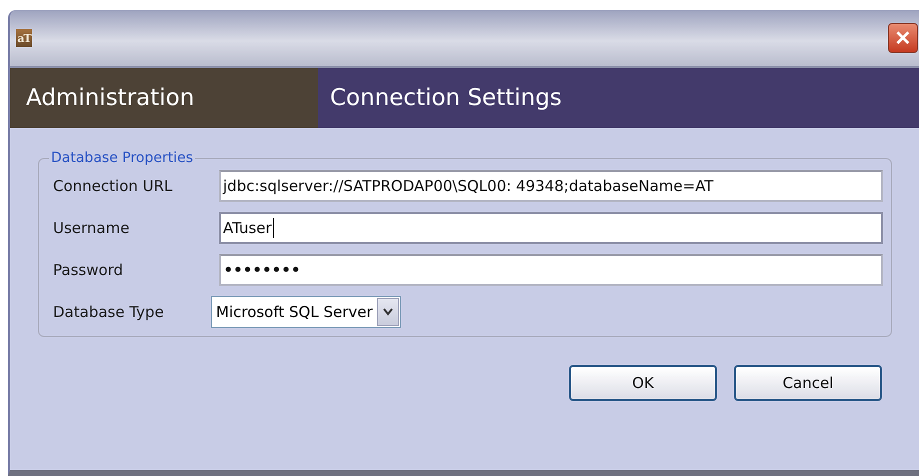 The height and width of the screenshot is (476, 919). What do you see at coordinates (113, 186) in the screenshot?
I see `field-label: Connection URL` at bounding box center [113, 186].